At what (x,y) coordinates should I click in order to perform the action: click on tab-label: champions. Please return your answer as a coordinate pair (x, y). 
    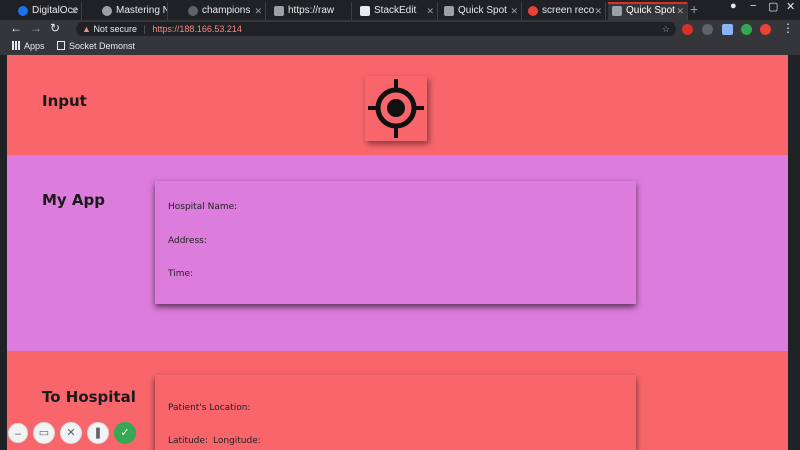
    Looking at the image, I should click on (226, 10).